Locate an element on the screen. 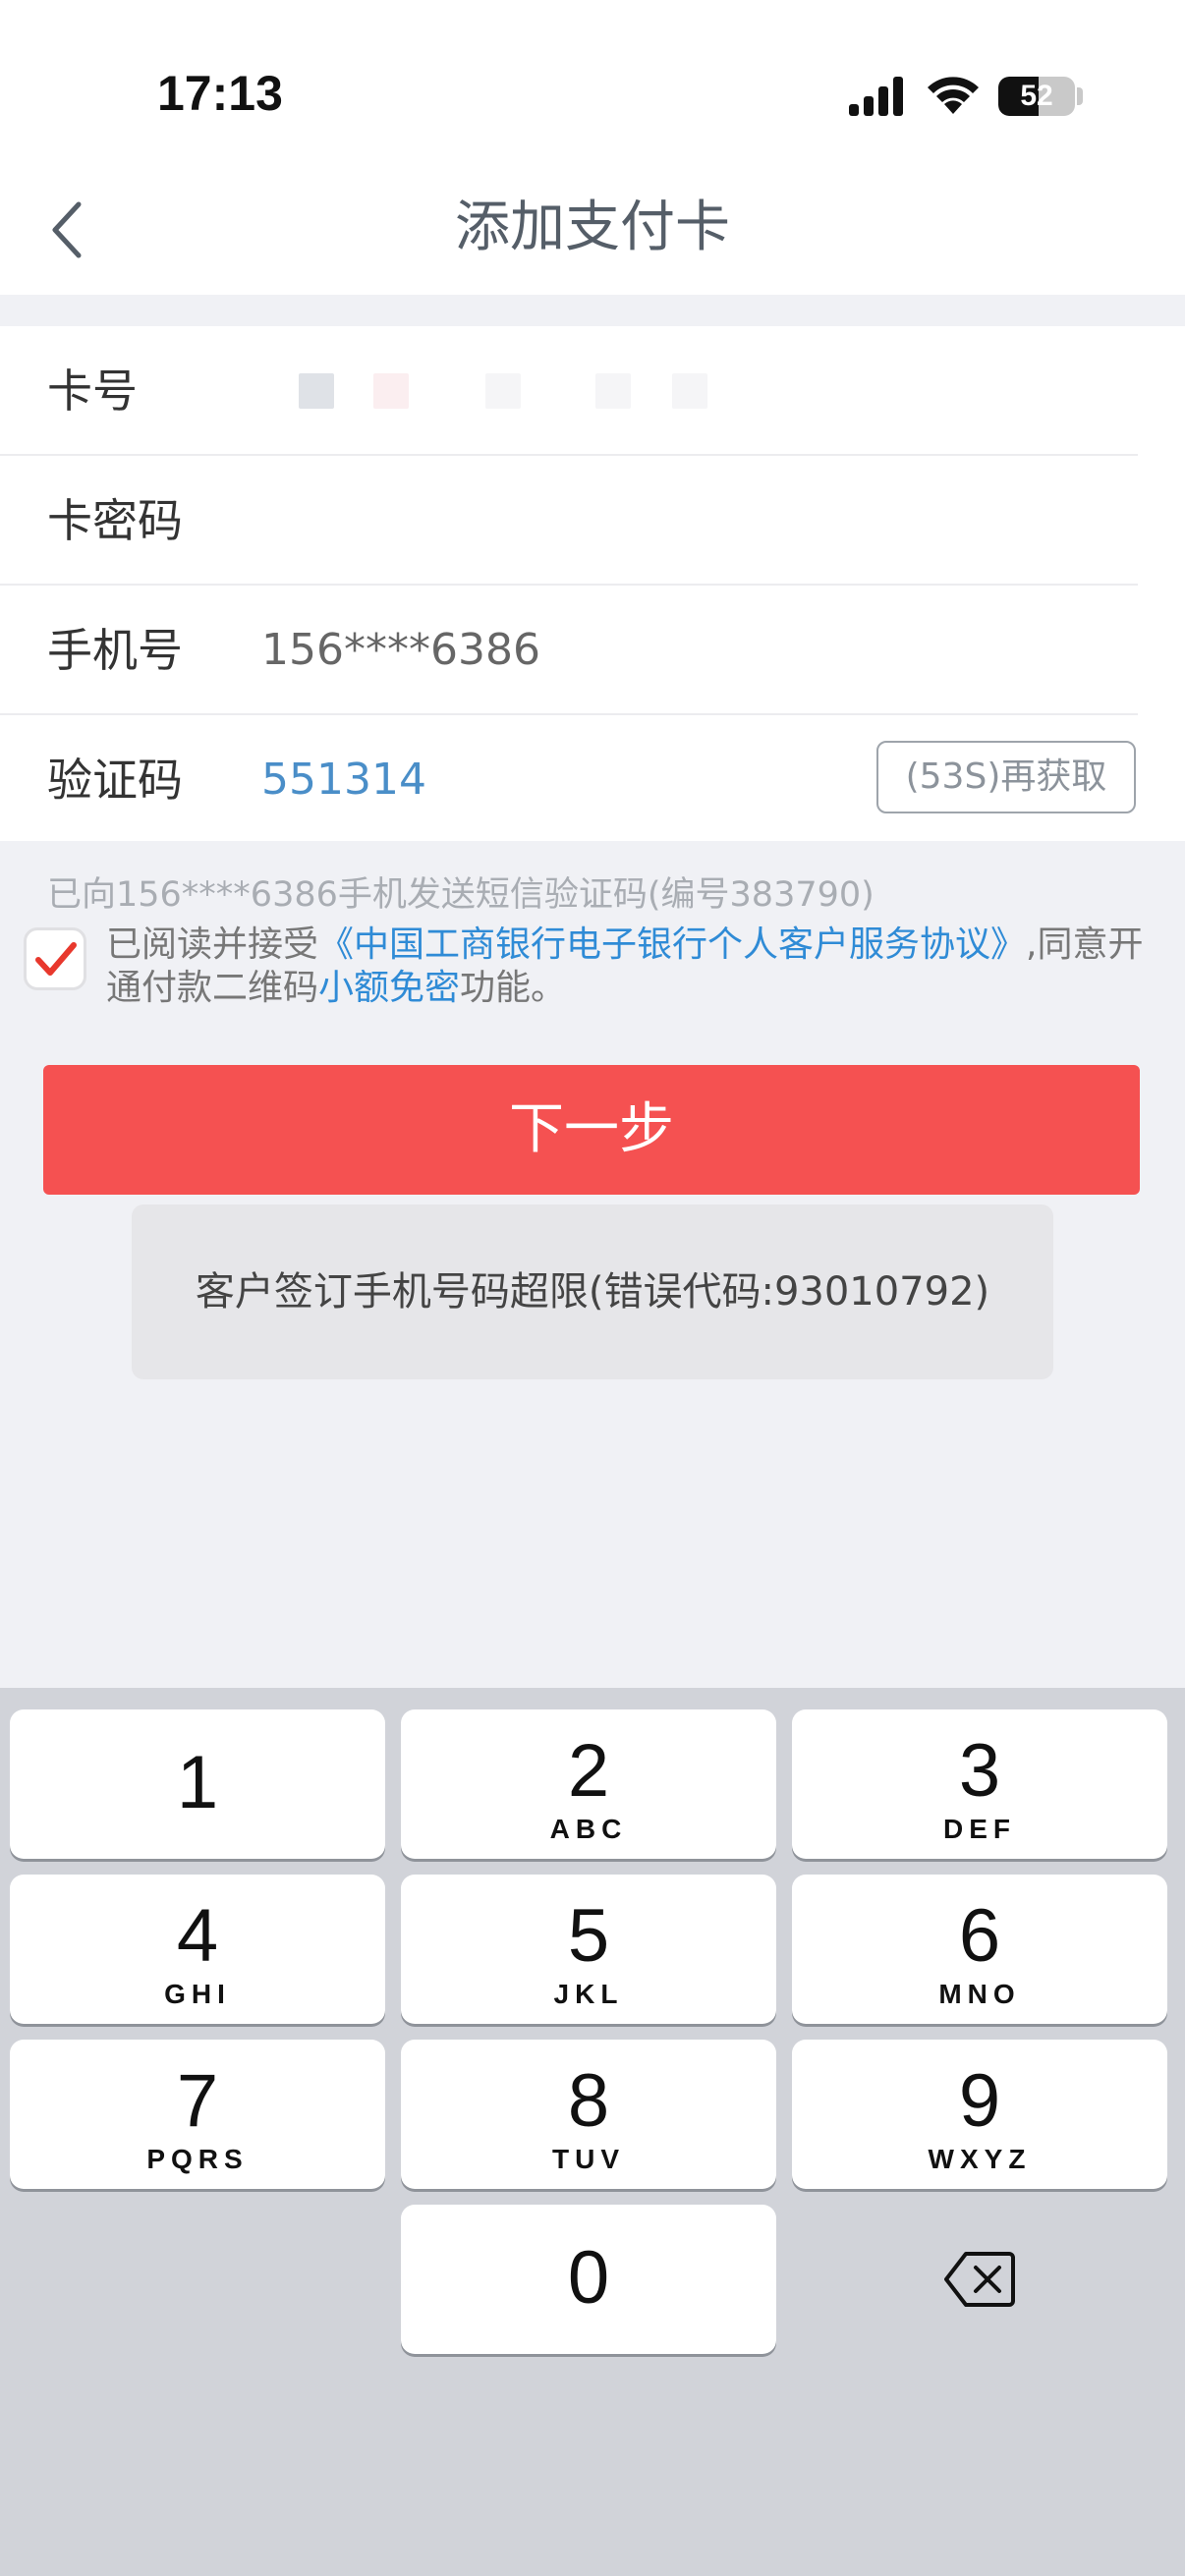  backspace-icon is located at coordinates (980, 2279).